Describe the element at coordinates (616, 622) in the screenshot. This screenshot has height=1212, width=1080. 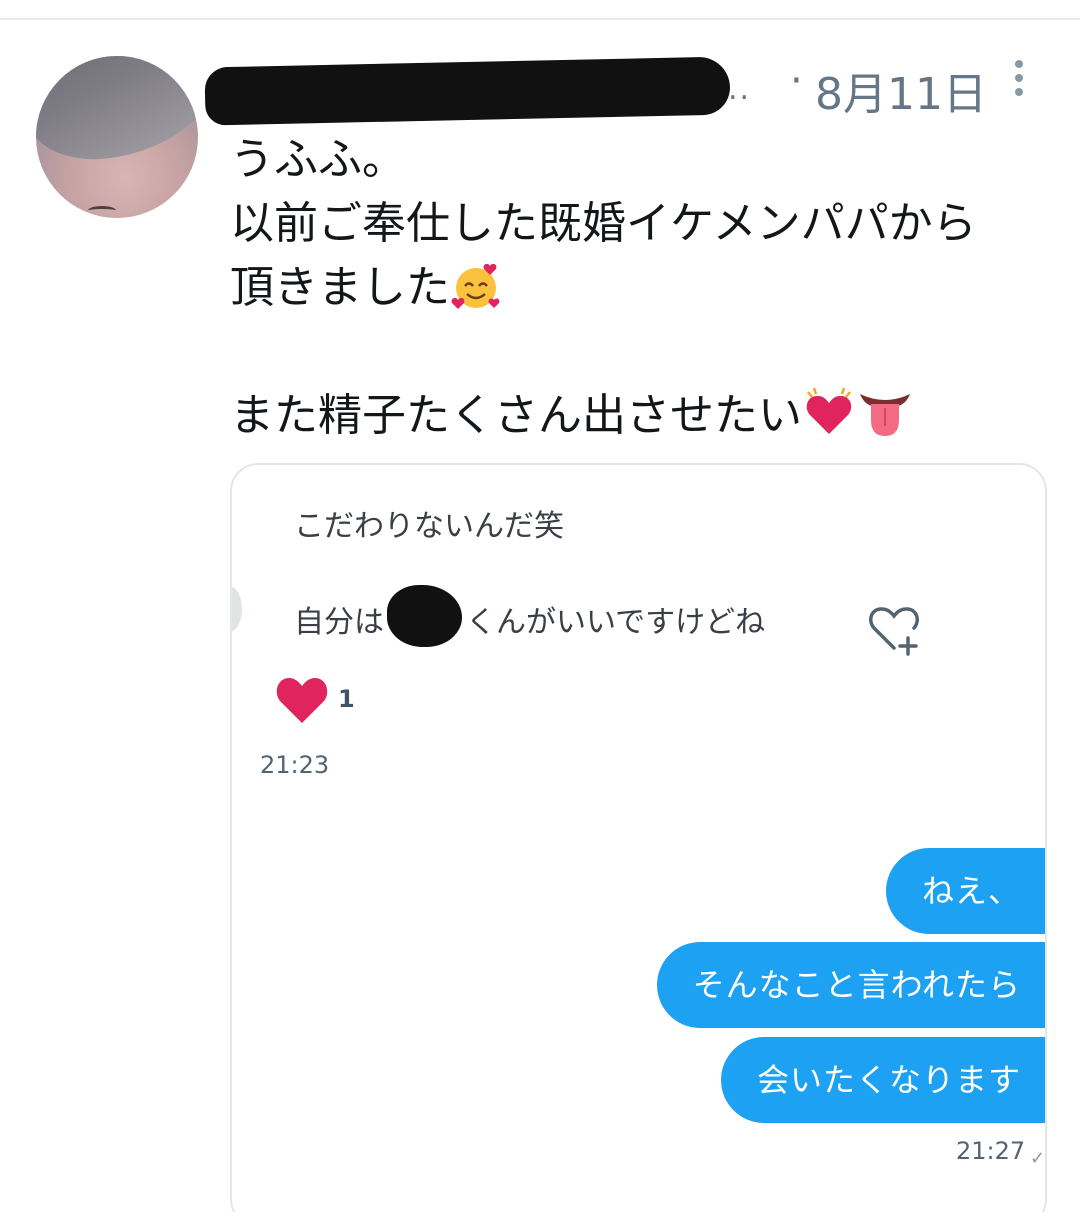
I see `dm-message-received: くんがいいですけどね` at that location.